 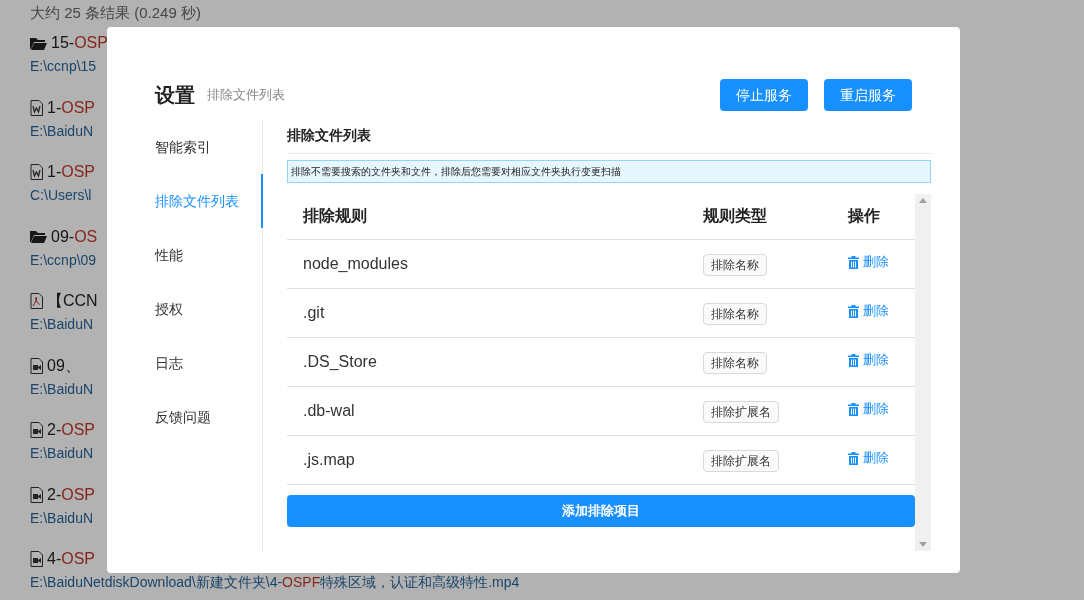 I want to click on column-header: 排除规则, so click(x=487, y=216).